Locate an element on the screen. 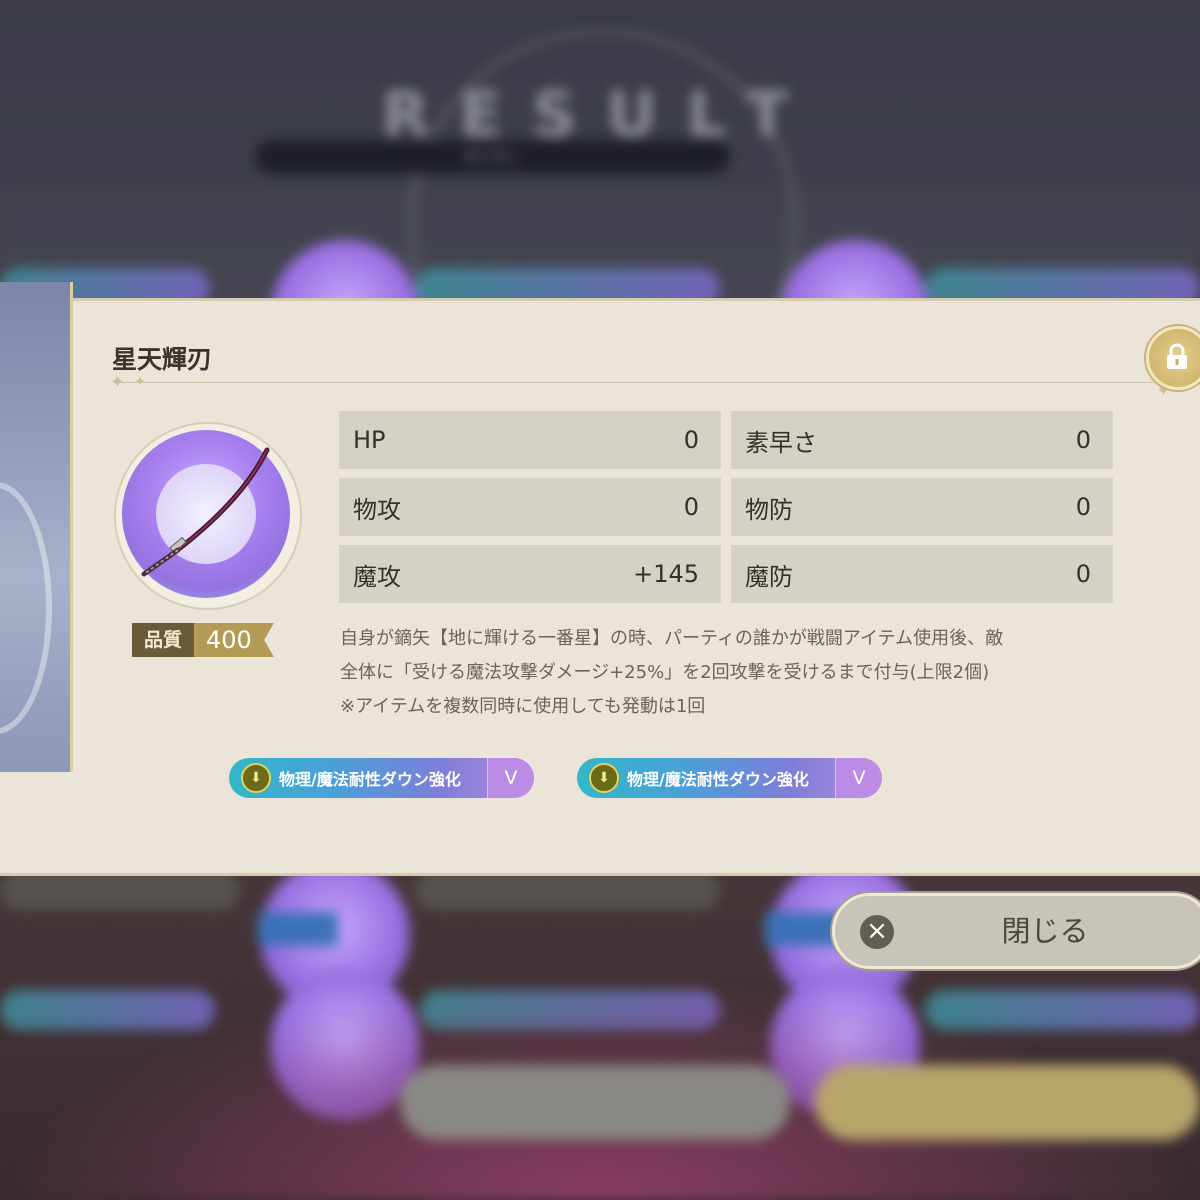  stat-physical-attack: 物攻 0 is located at coordinates (530, 507).